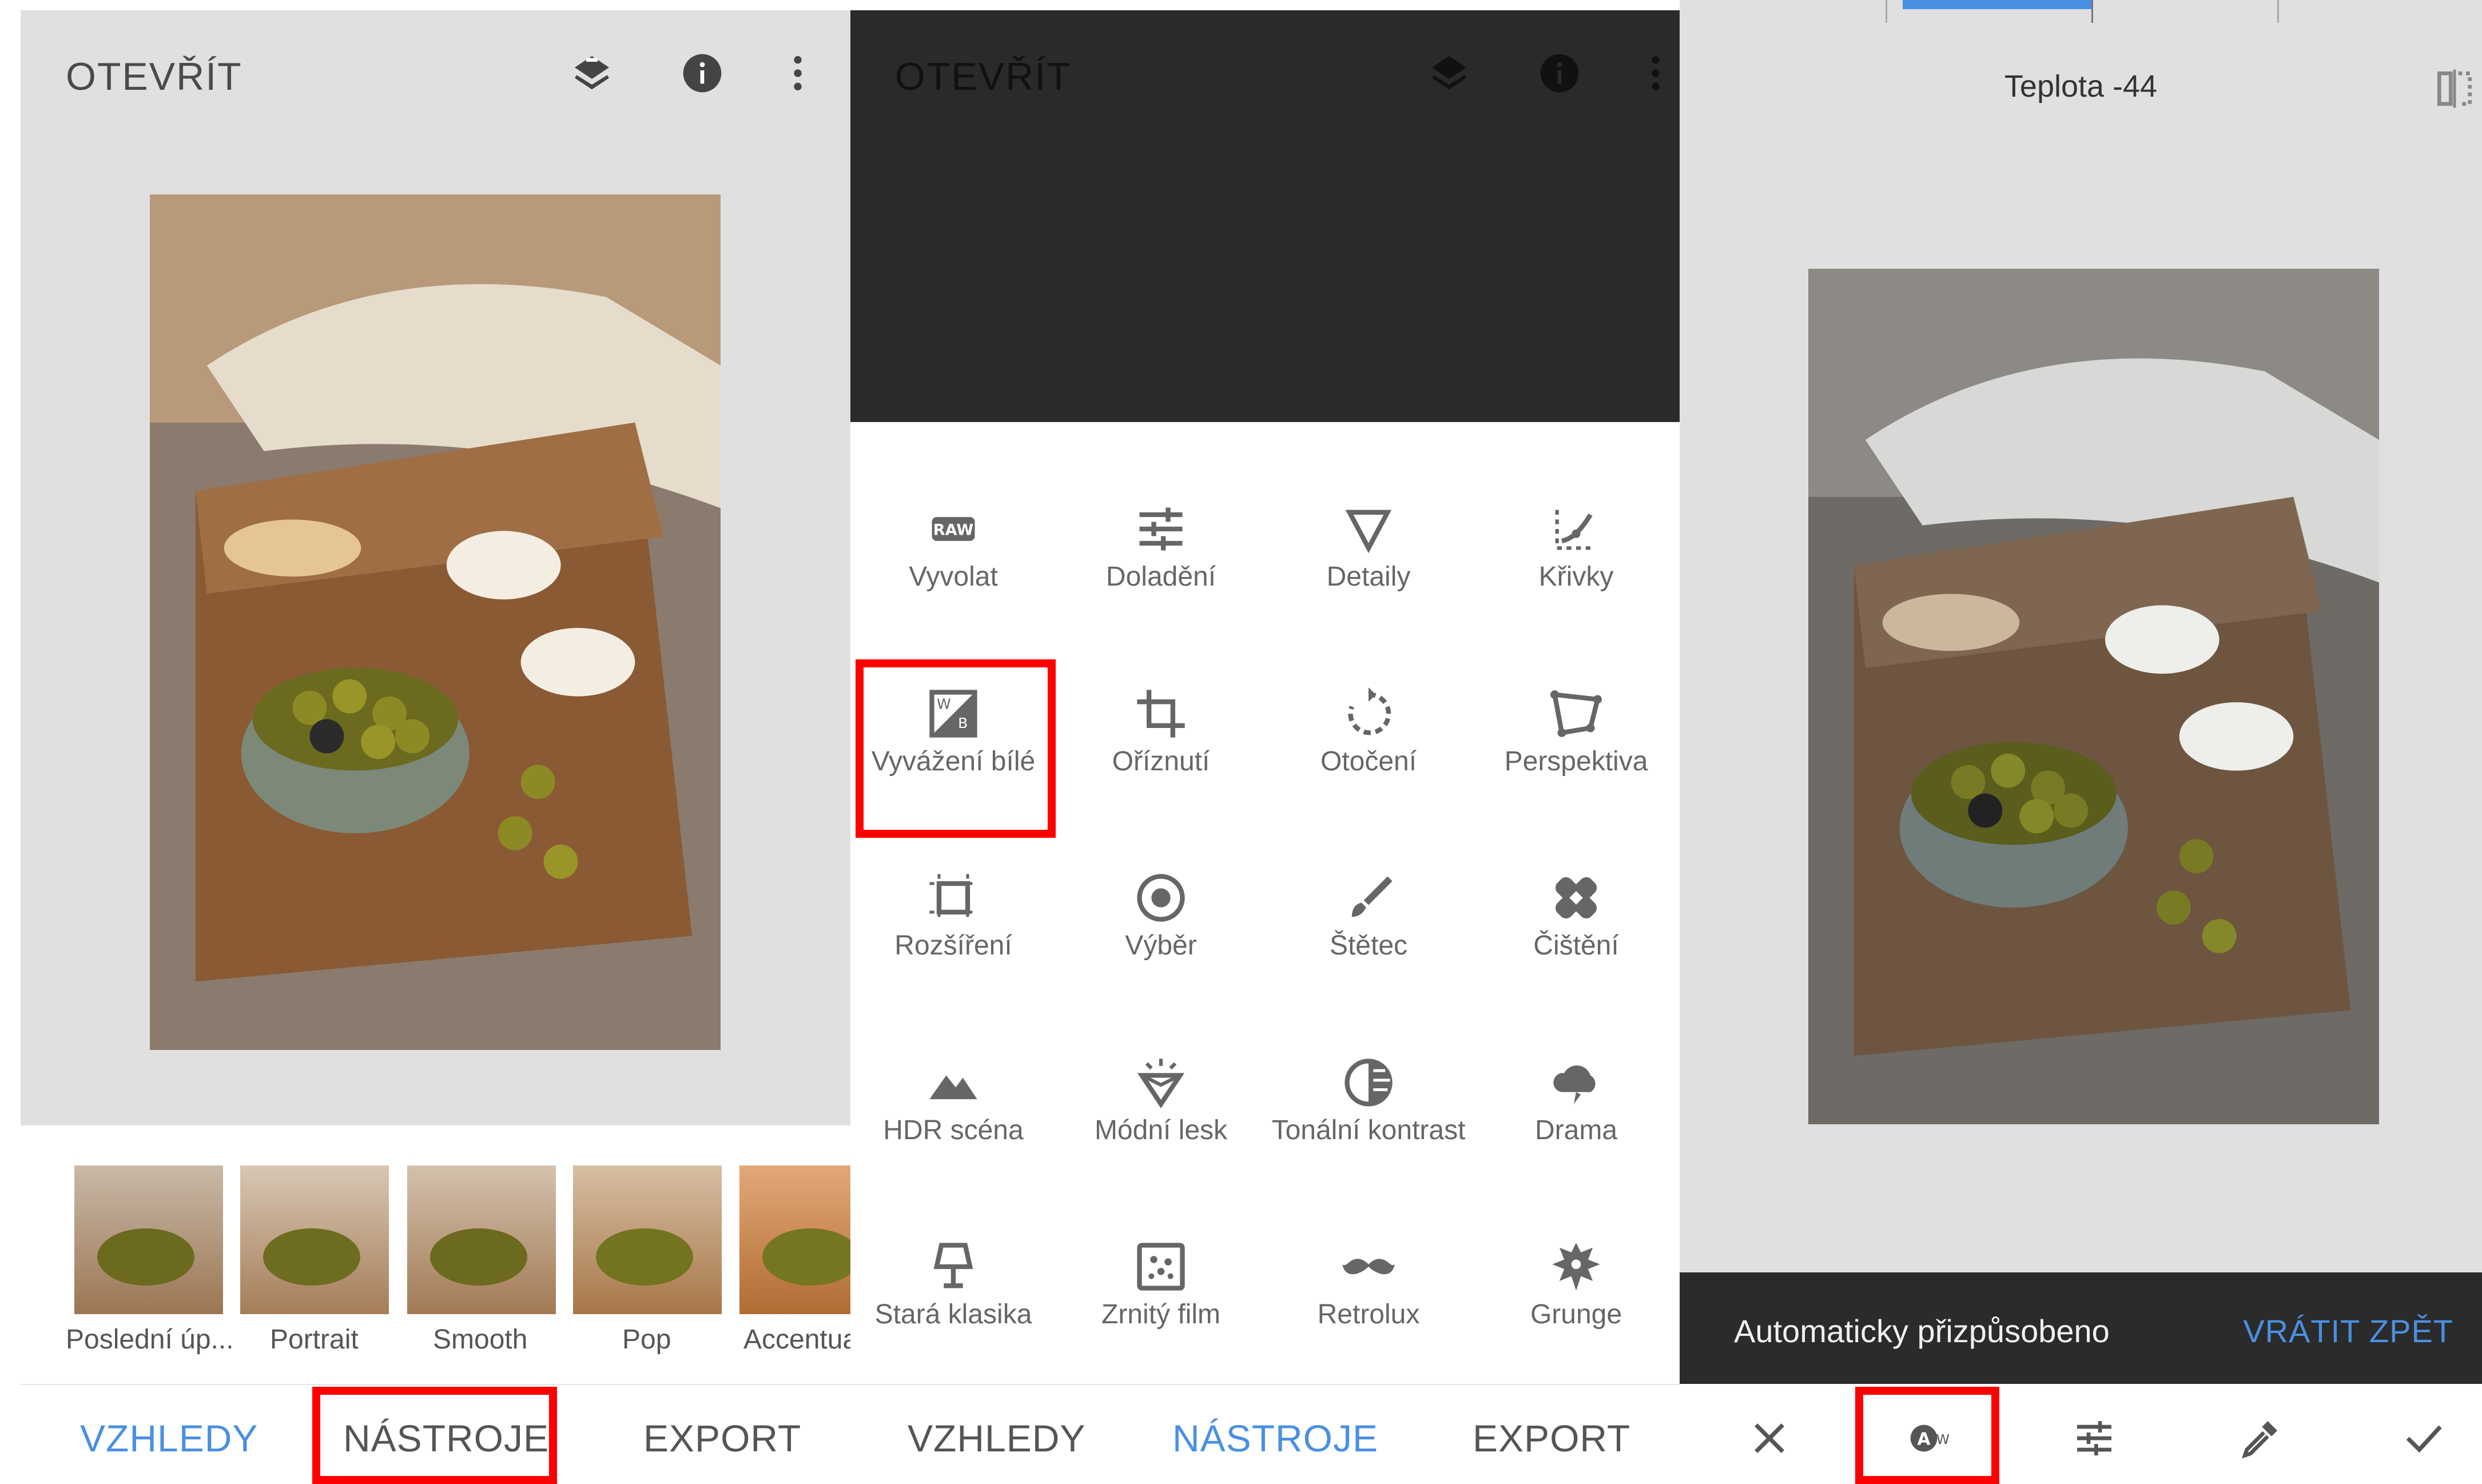 Image resolution: width=2482 pixels, height=1484 pixels. I want to click on tool-modni-lesk: Módní lesk, so click(1161, 1099).